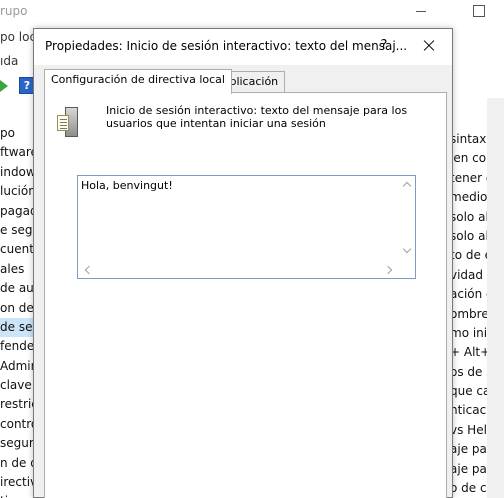 The height and width of the screenshot is (498, 504). What do you see at coordinates (478, 10) in the screenshot?
I see `maximize-icon` at bounding box center [478, 10].